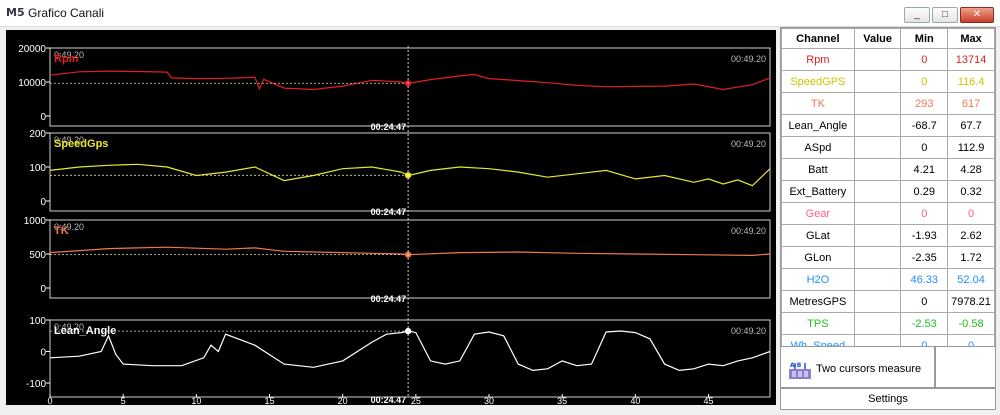 This screenshot has width=1000, height=415. Describe the element at coordinates (888, 169) in the screenshot. I see `table-row: Batt 4.21 4.28` at that location.